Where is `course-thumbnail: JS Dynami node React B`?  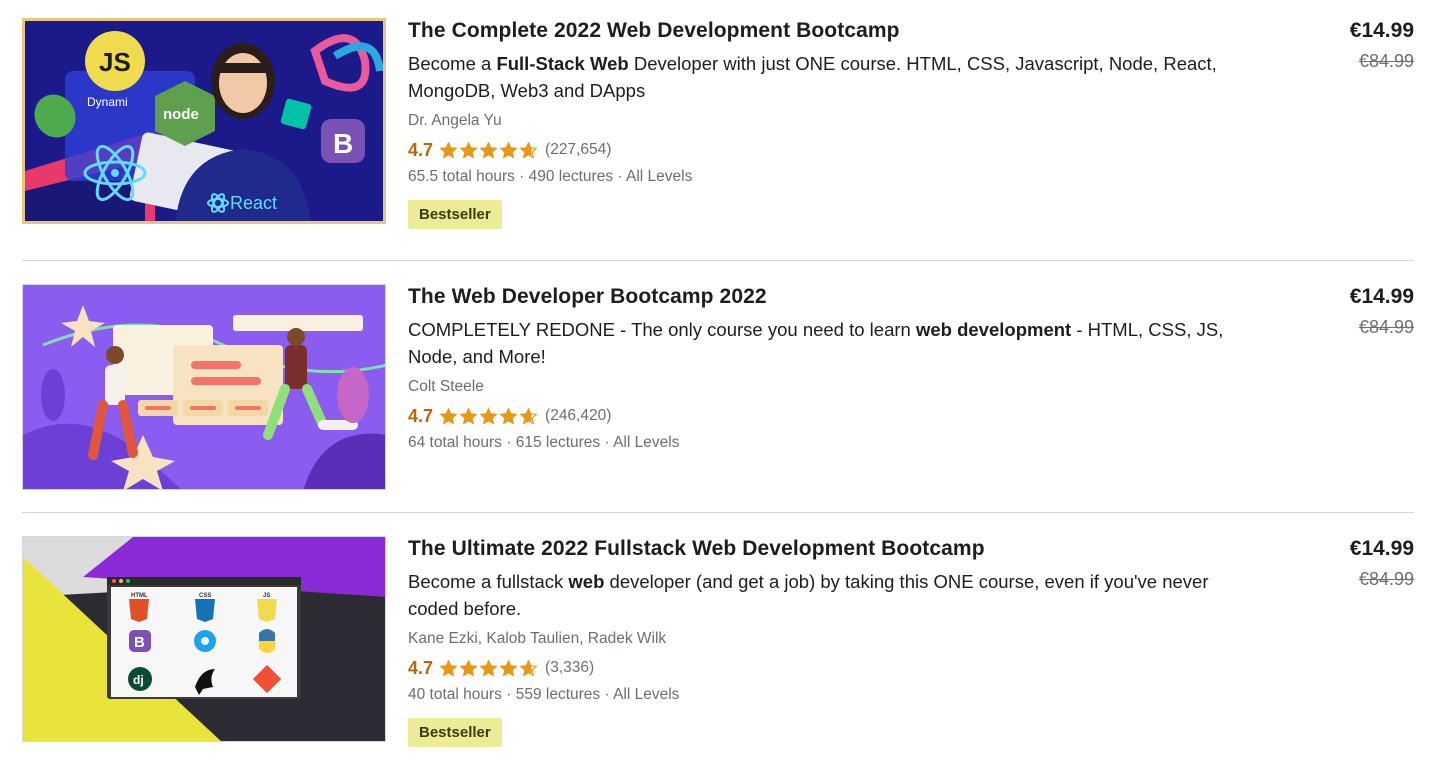 course-thumbnail: JS Dynami node React B is located at coordinates (204, 121).